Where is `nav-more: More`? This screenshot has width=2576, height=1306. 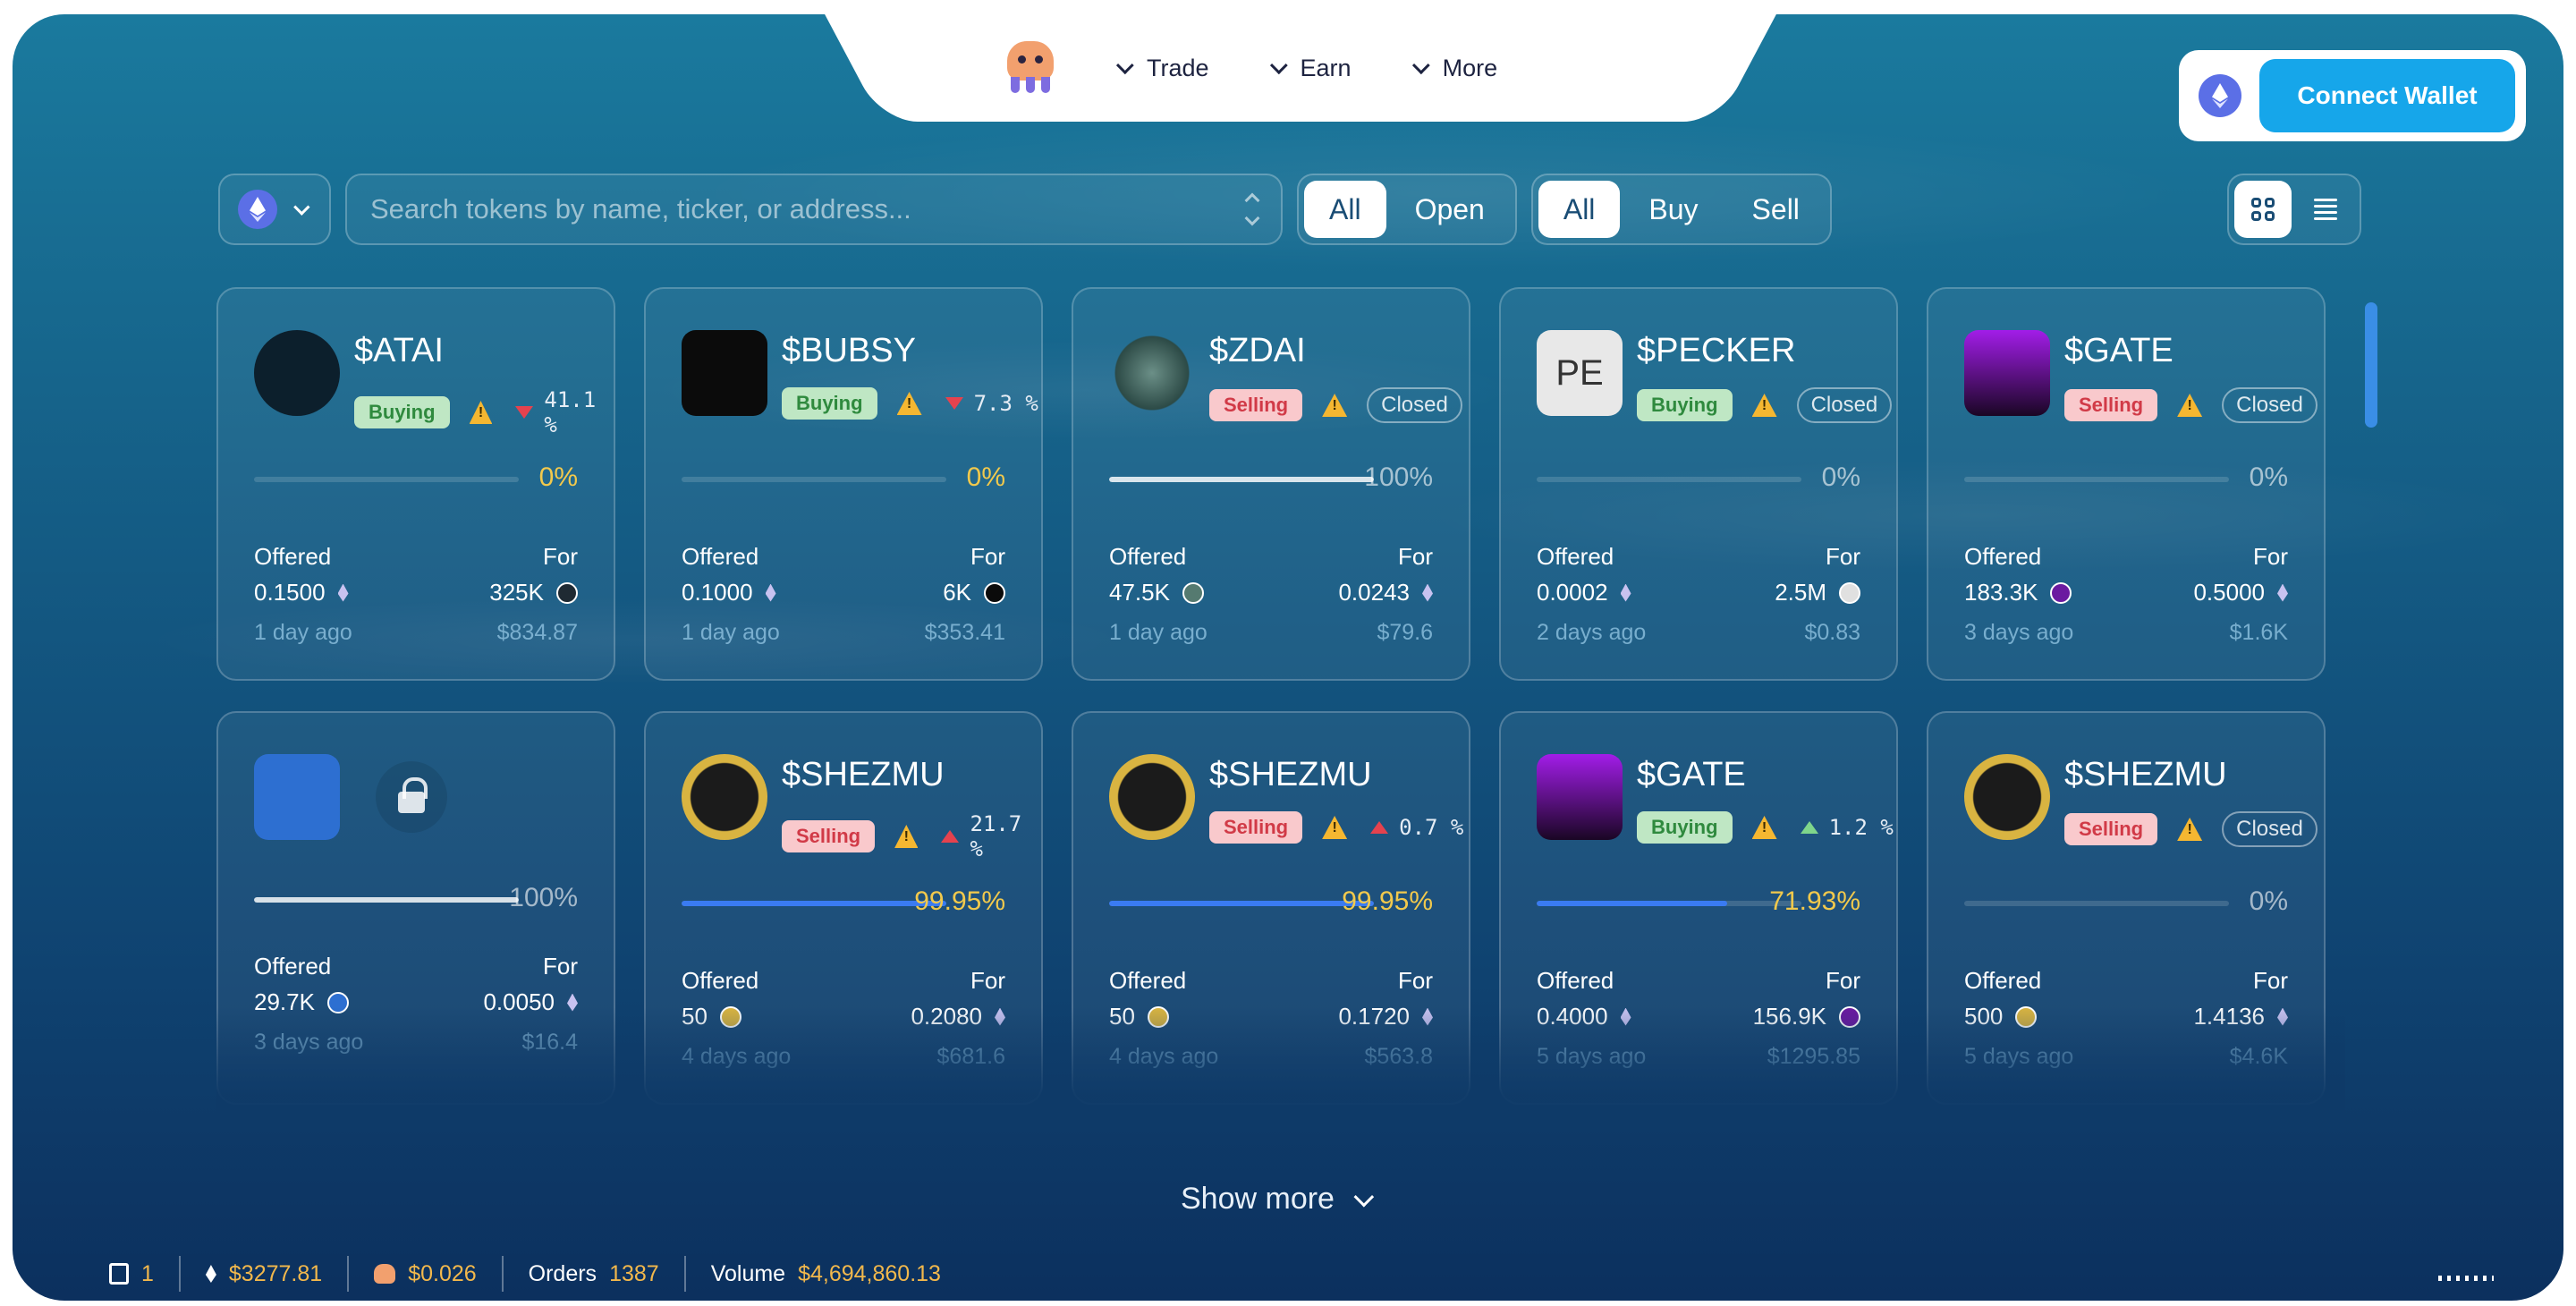 nav-more: More is located at coordinates (1454, 68).